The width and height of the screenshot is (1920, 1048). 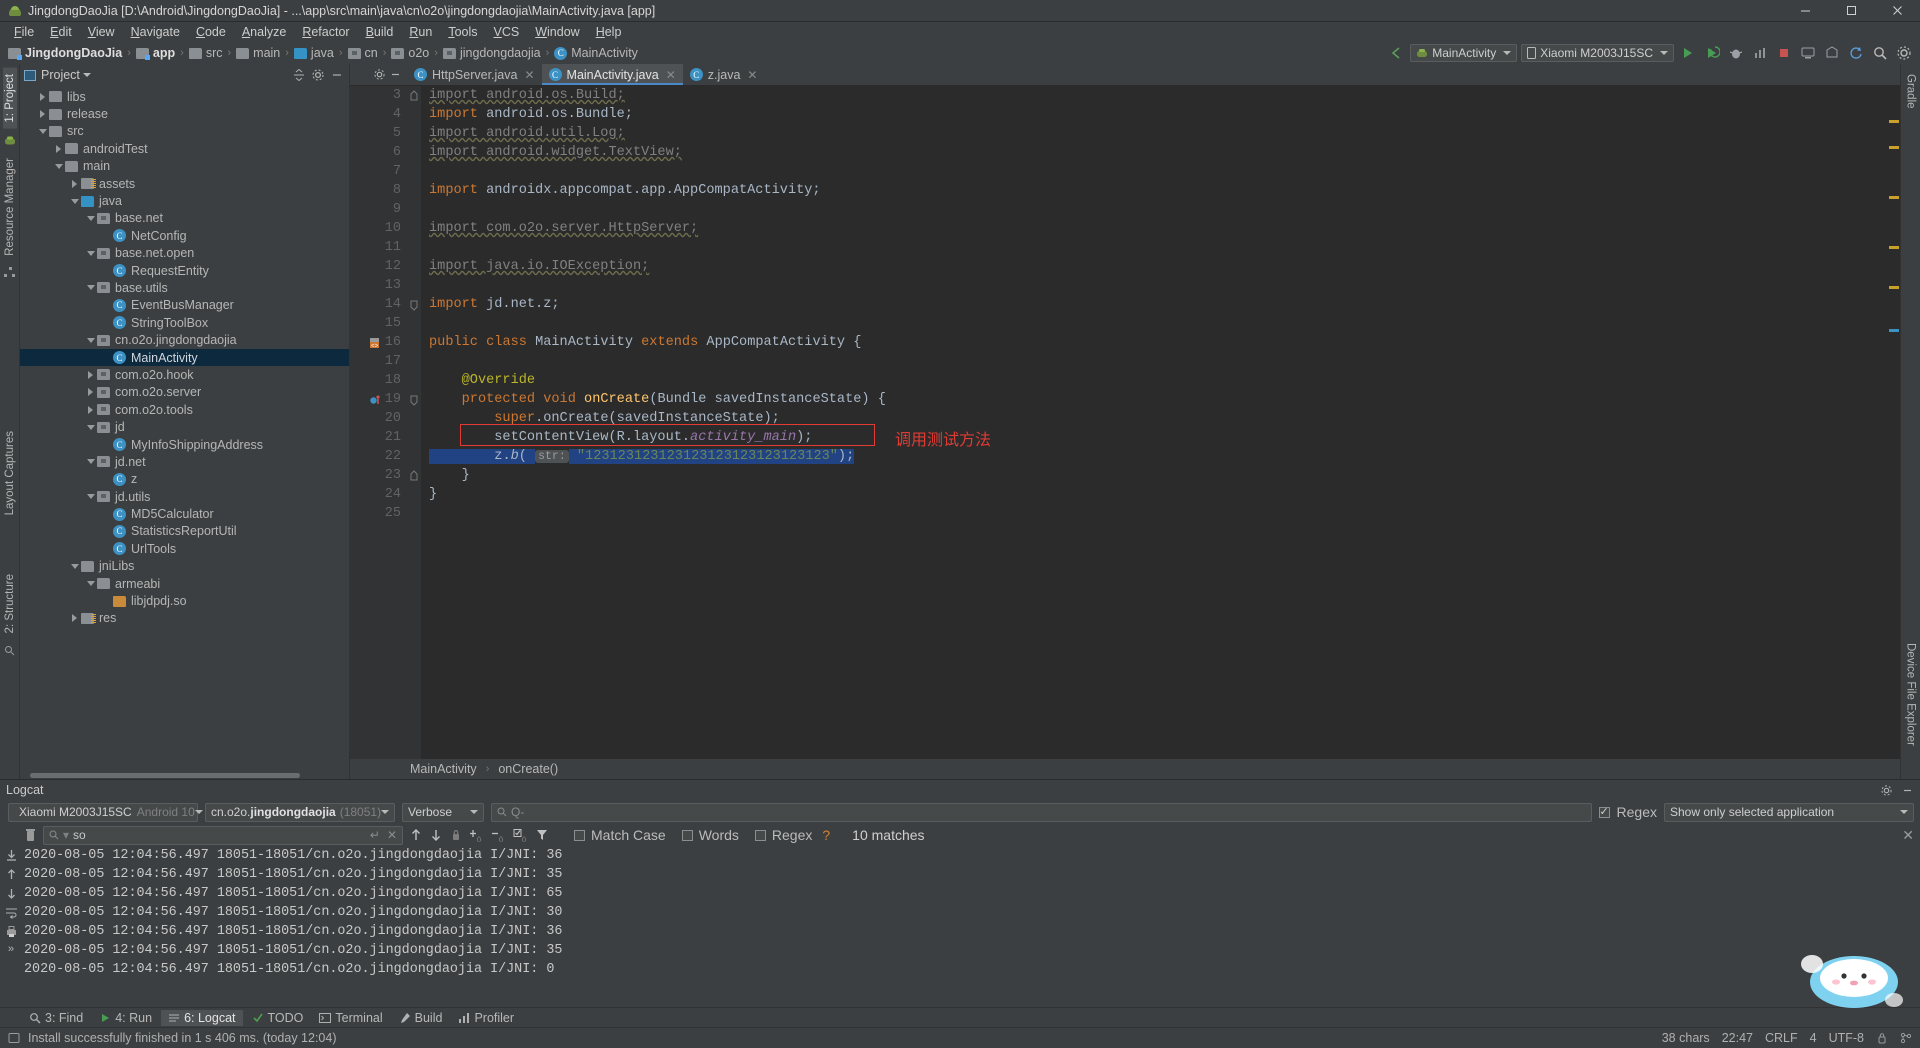 What do you see at coordinates (443, 812) in the screenshot?
I see `logcat-level-selector: Verbose` at bounding box center [443, 812].